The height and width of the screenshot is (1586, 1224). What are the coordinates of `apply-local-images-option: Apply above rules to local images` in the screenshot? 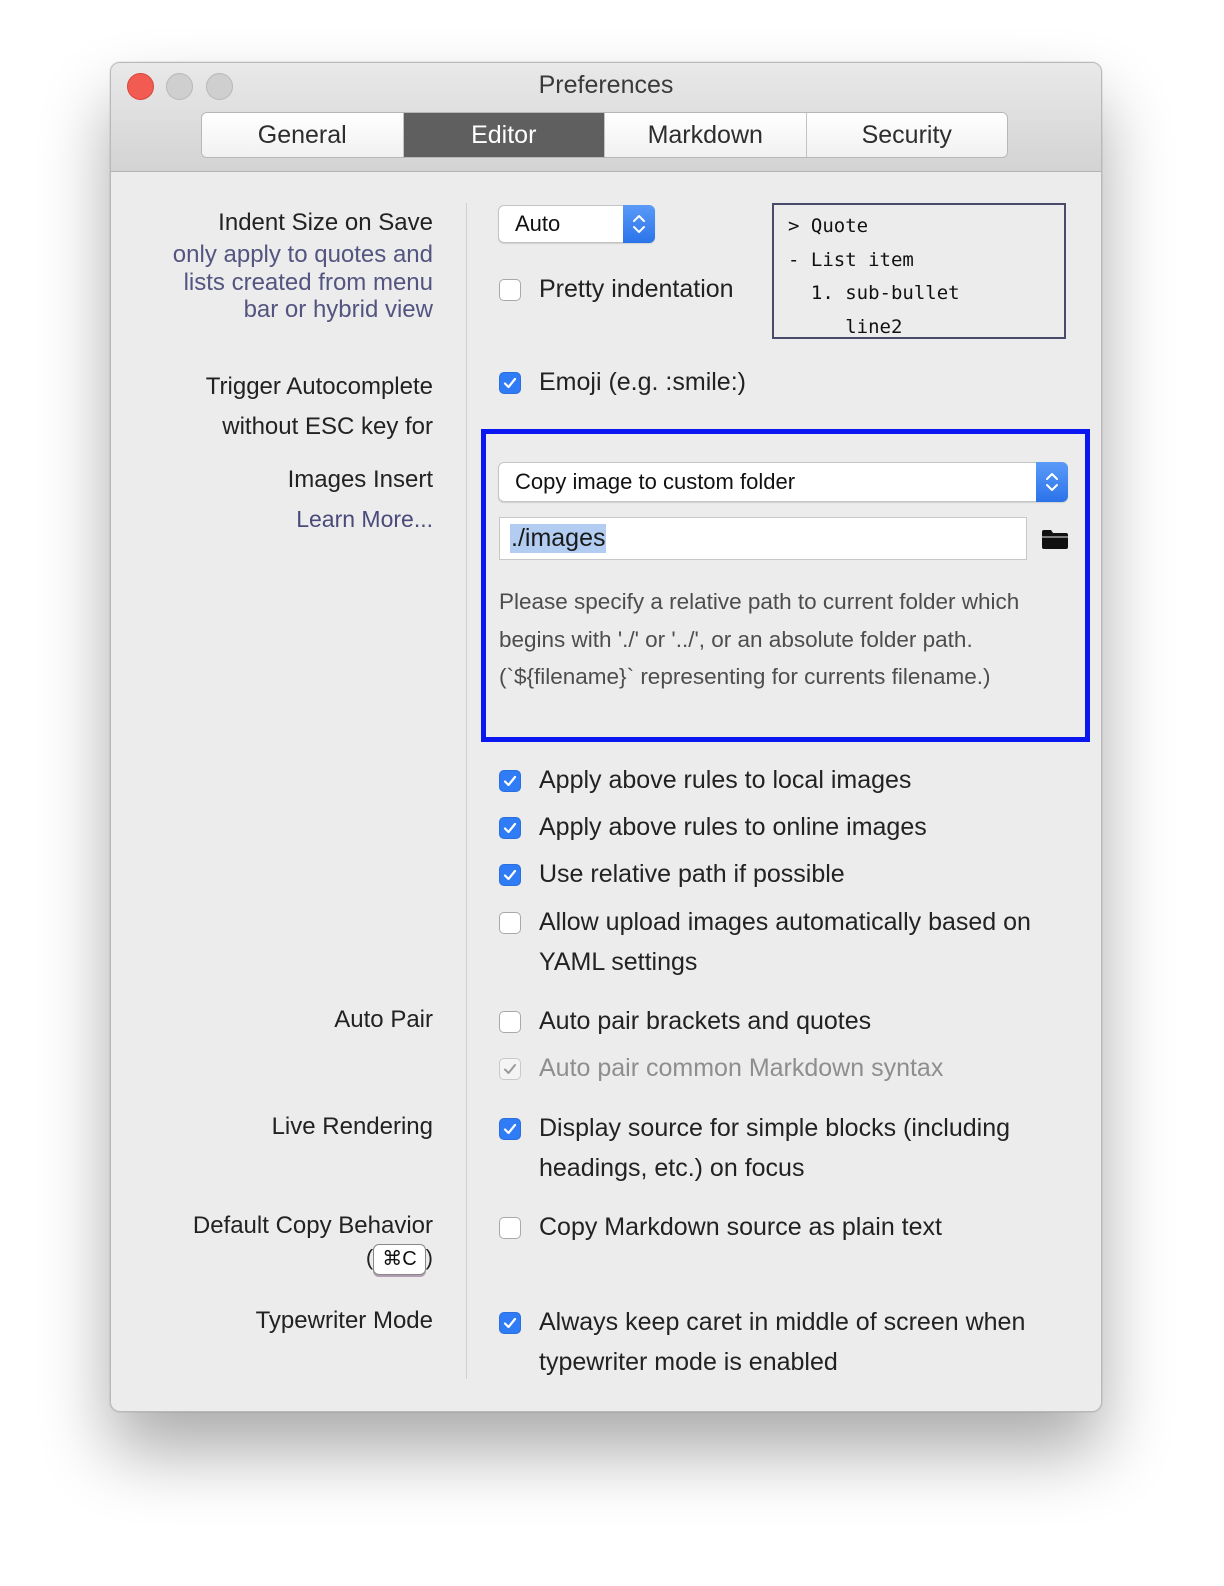 It's located at (705, 783).